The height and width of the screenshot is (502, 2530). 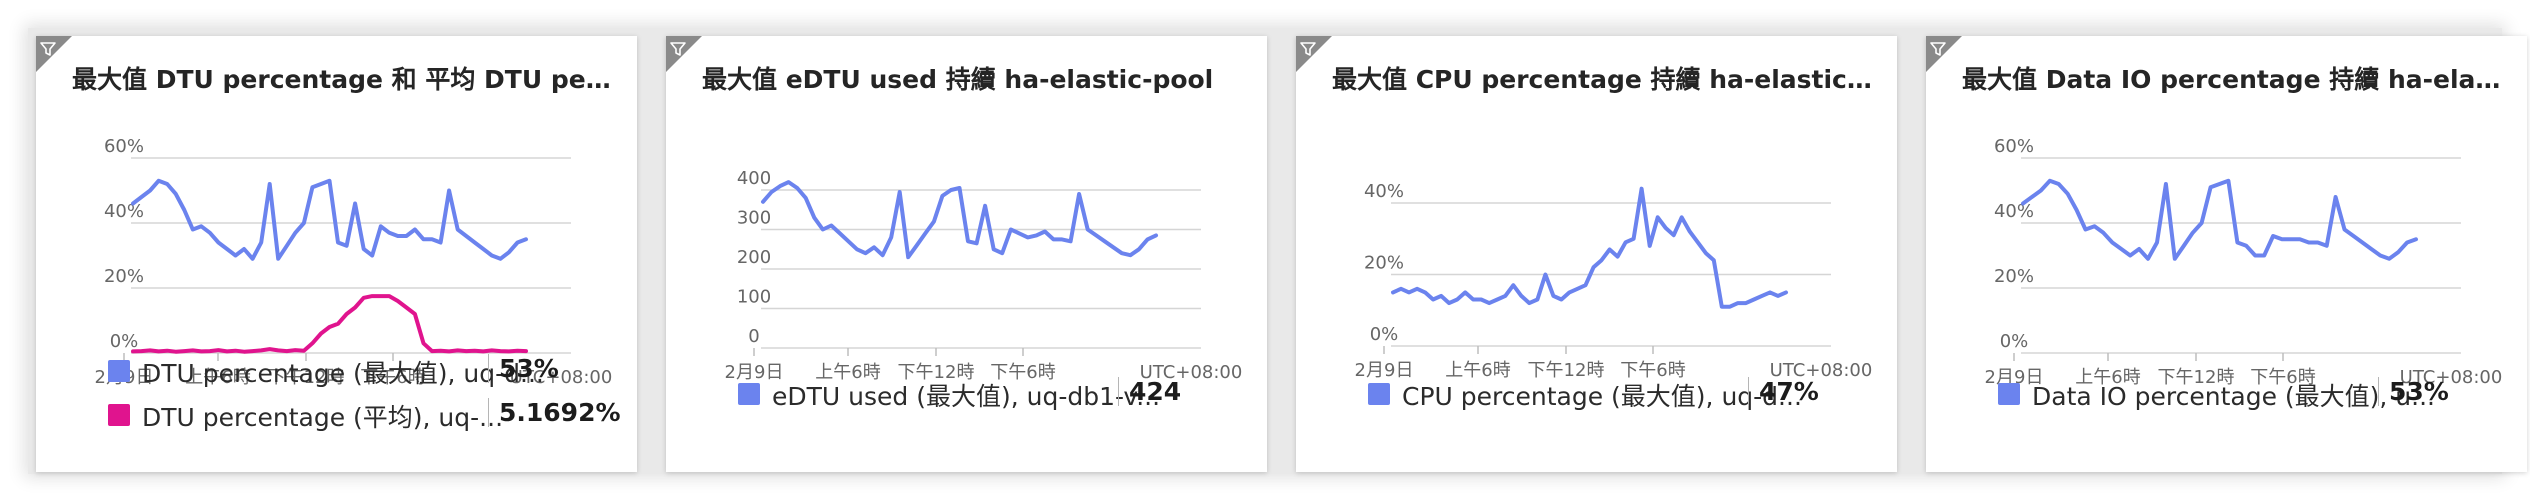 I want to click on y-tick-label: 200, so click(x=754, y=257).